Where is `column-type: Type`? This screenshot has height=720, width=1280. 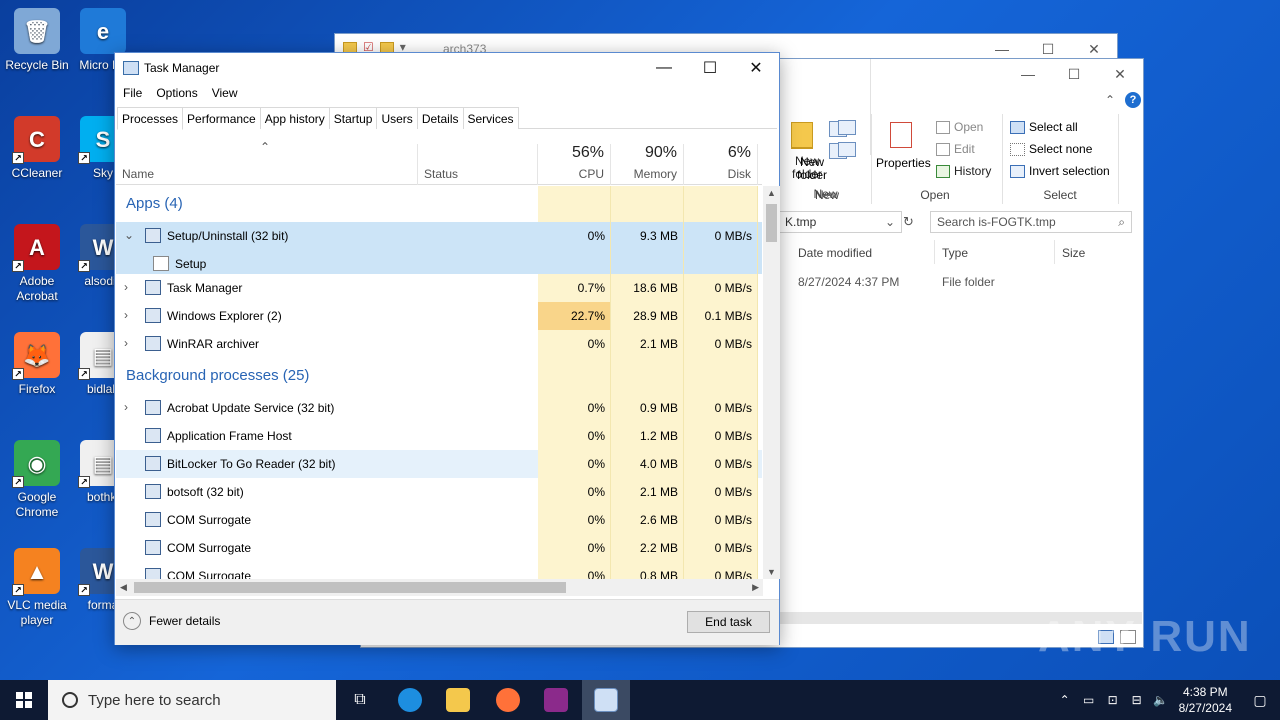 column-type: Type is located at coordinates (955, 253).